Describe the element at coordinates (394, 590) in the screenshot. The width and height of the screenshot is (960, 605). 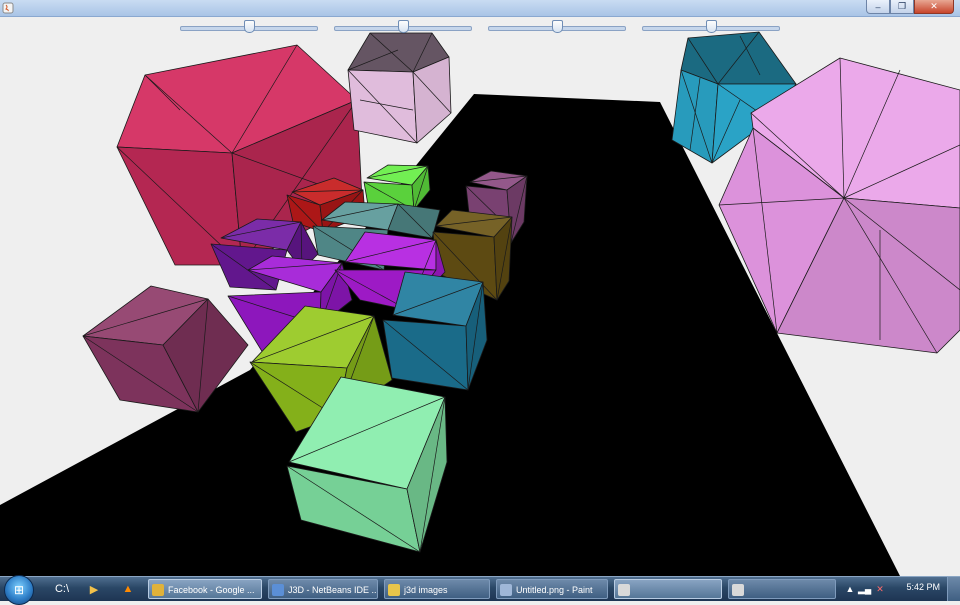
I see `folder-icon` at that location.